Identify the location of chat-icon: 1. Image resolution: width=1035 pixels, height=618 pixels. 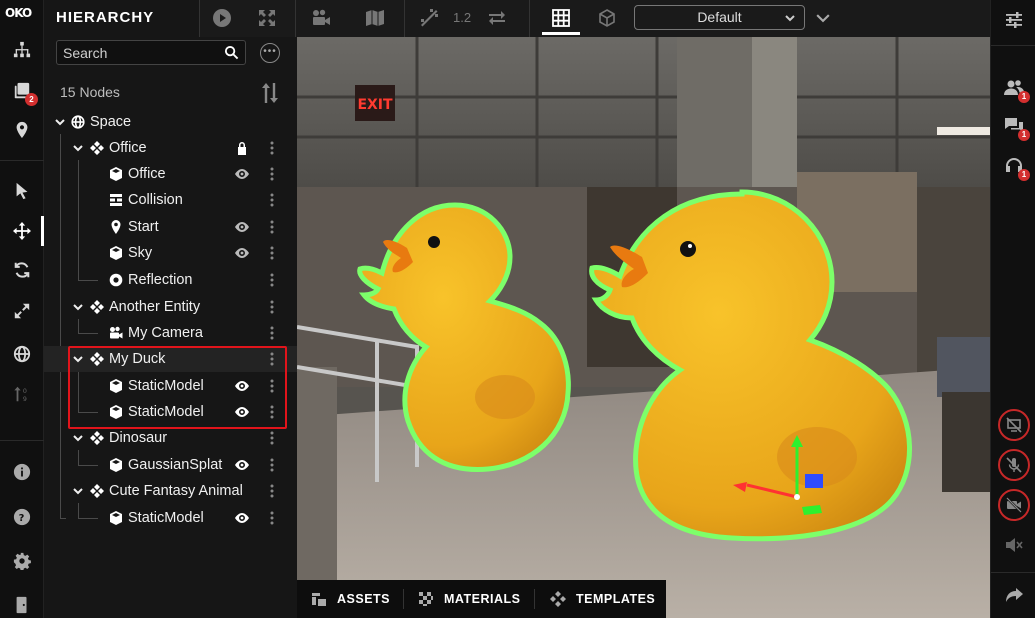
(1016, 127).